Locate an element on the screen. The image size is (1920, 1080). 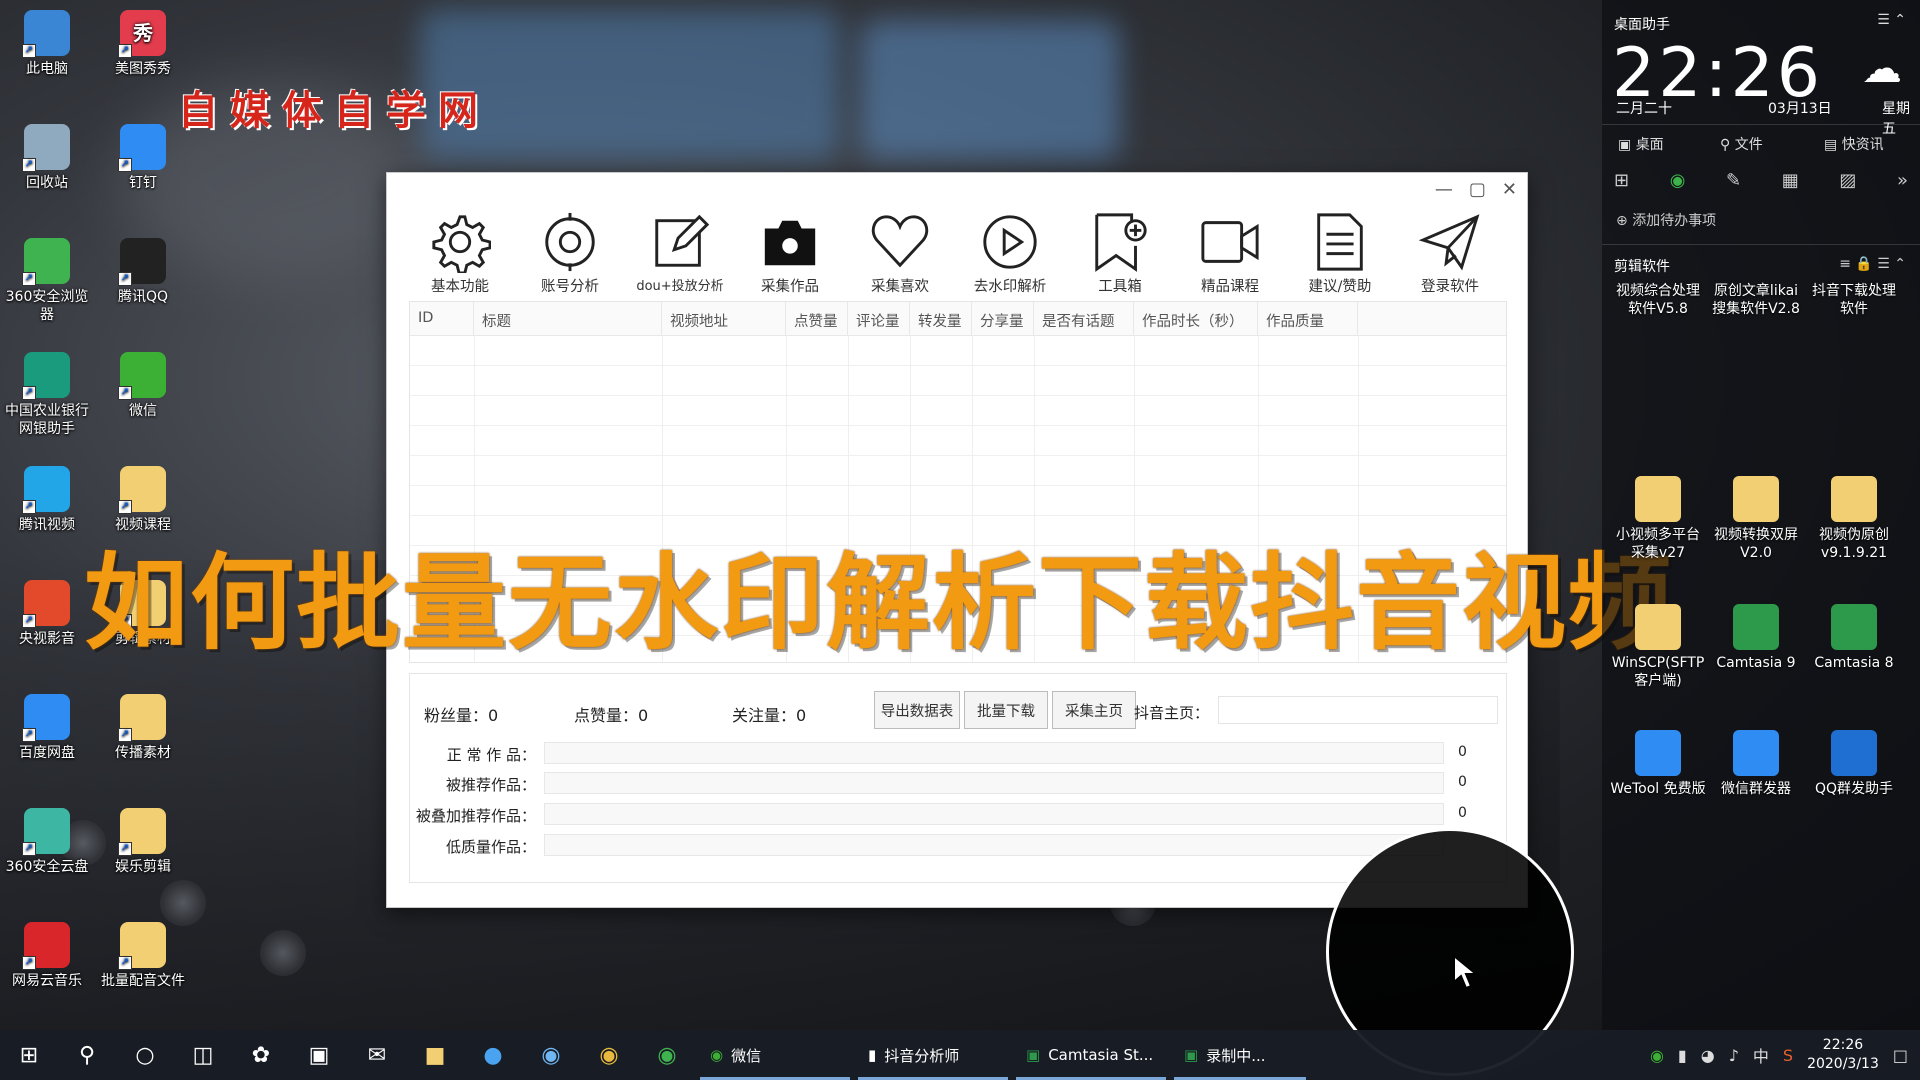
cortana-icon: ○ is located at coordinates (145, 1055).